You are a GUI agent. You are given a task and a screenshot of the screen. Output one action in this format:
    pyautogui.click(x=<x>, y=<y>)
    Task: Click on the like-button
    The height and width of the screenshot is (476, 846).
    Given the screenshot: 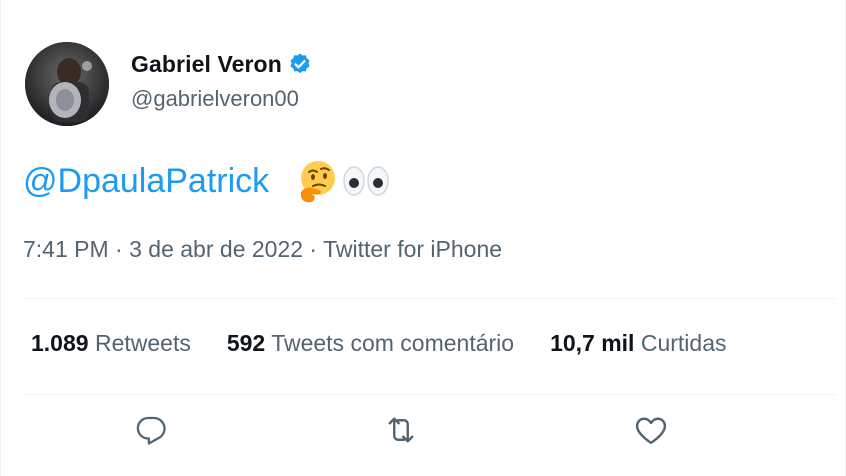 What is the action you would take?
    pyautogui.click(x=651, y=430)
    